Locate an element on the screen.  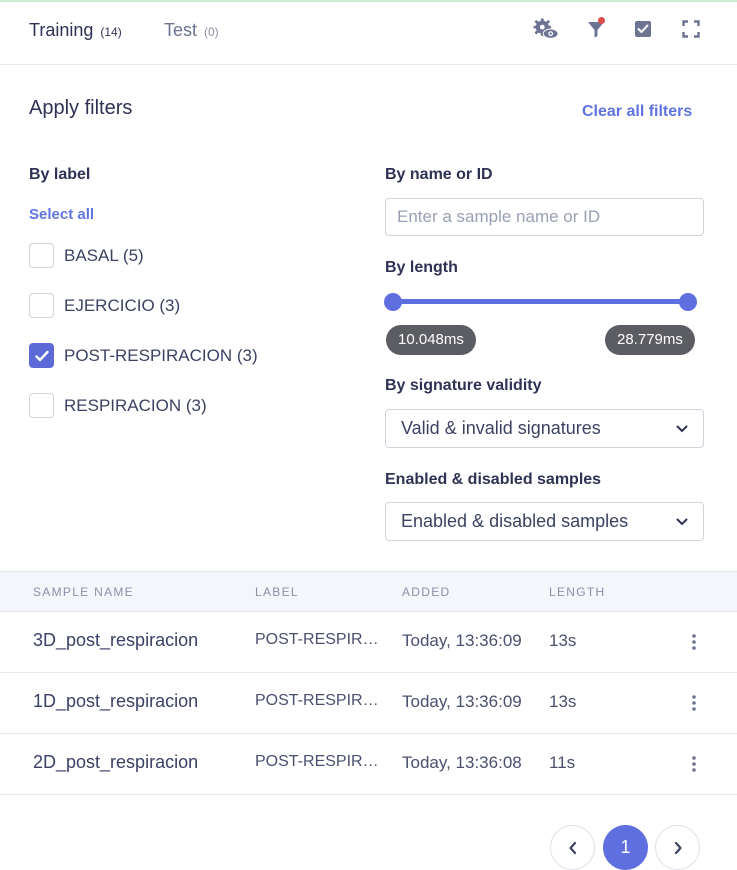
table-header: SAMPLE NAME LABEL ADDED LENGTH is located at coordinates (368, 591).